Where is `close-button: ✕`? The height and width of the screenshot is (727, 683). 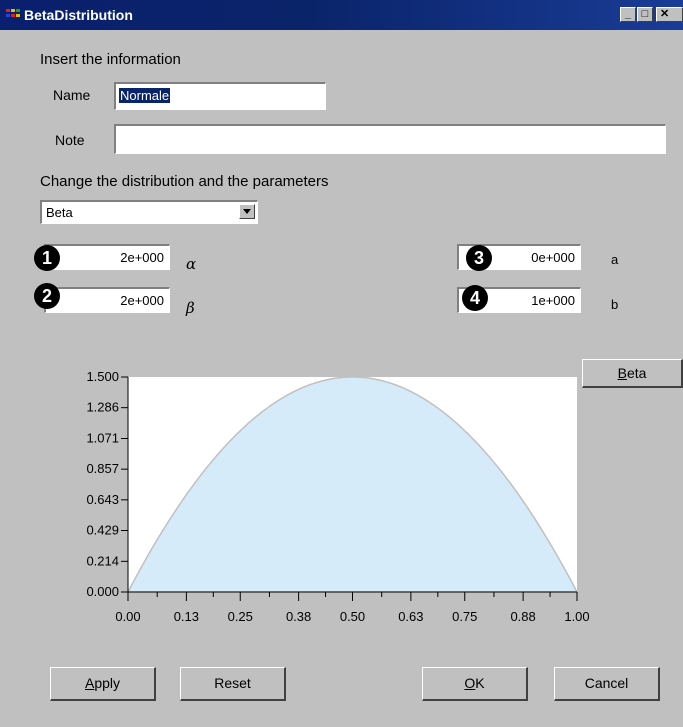 close-button: ✕ is located at coordinates (669, 14).